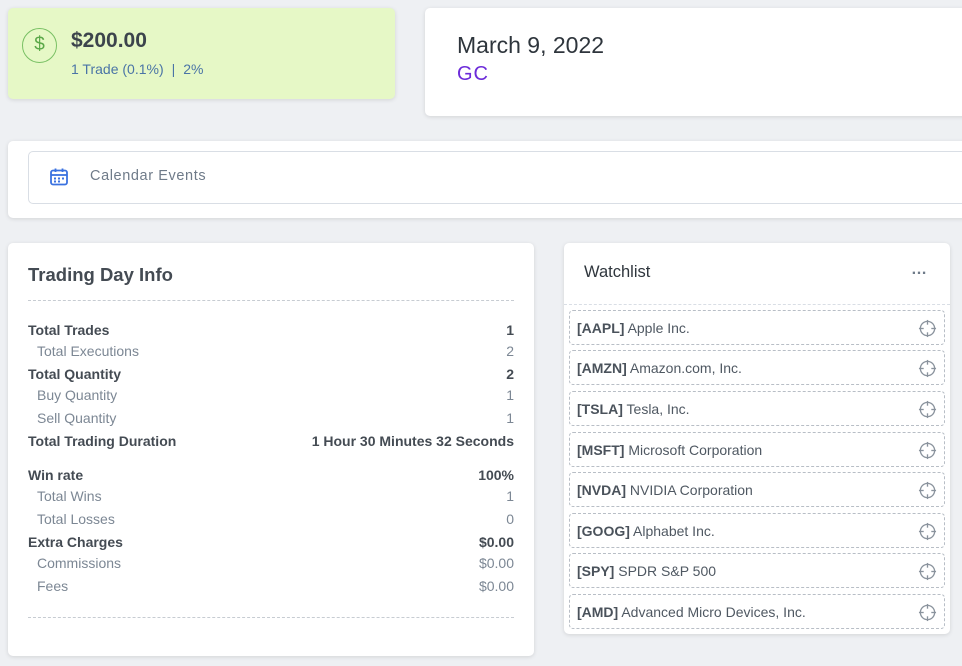  I want to click on watchlist-item-text: [AAPL] Apple Inc., so click(633, 328).